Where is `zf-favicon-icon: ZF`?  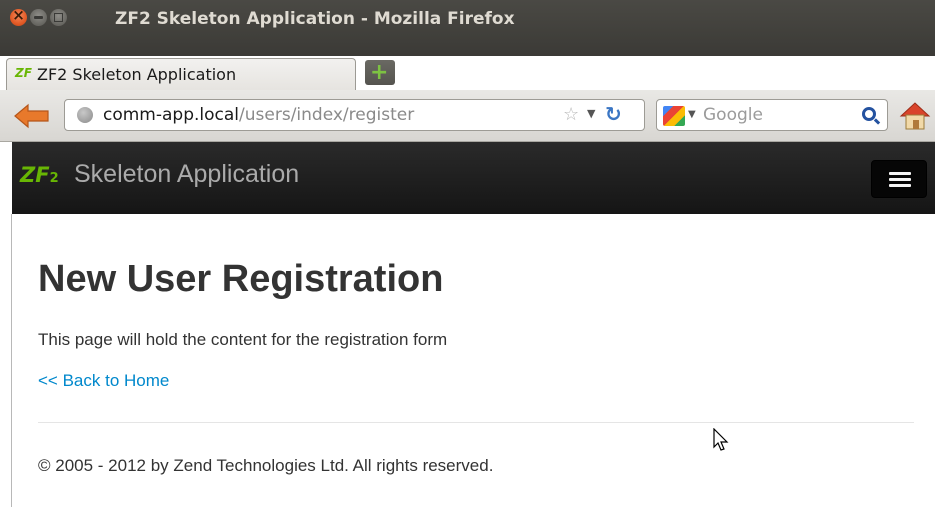 zf-favicon-icon: ZF is located at coordinates (23, 73).